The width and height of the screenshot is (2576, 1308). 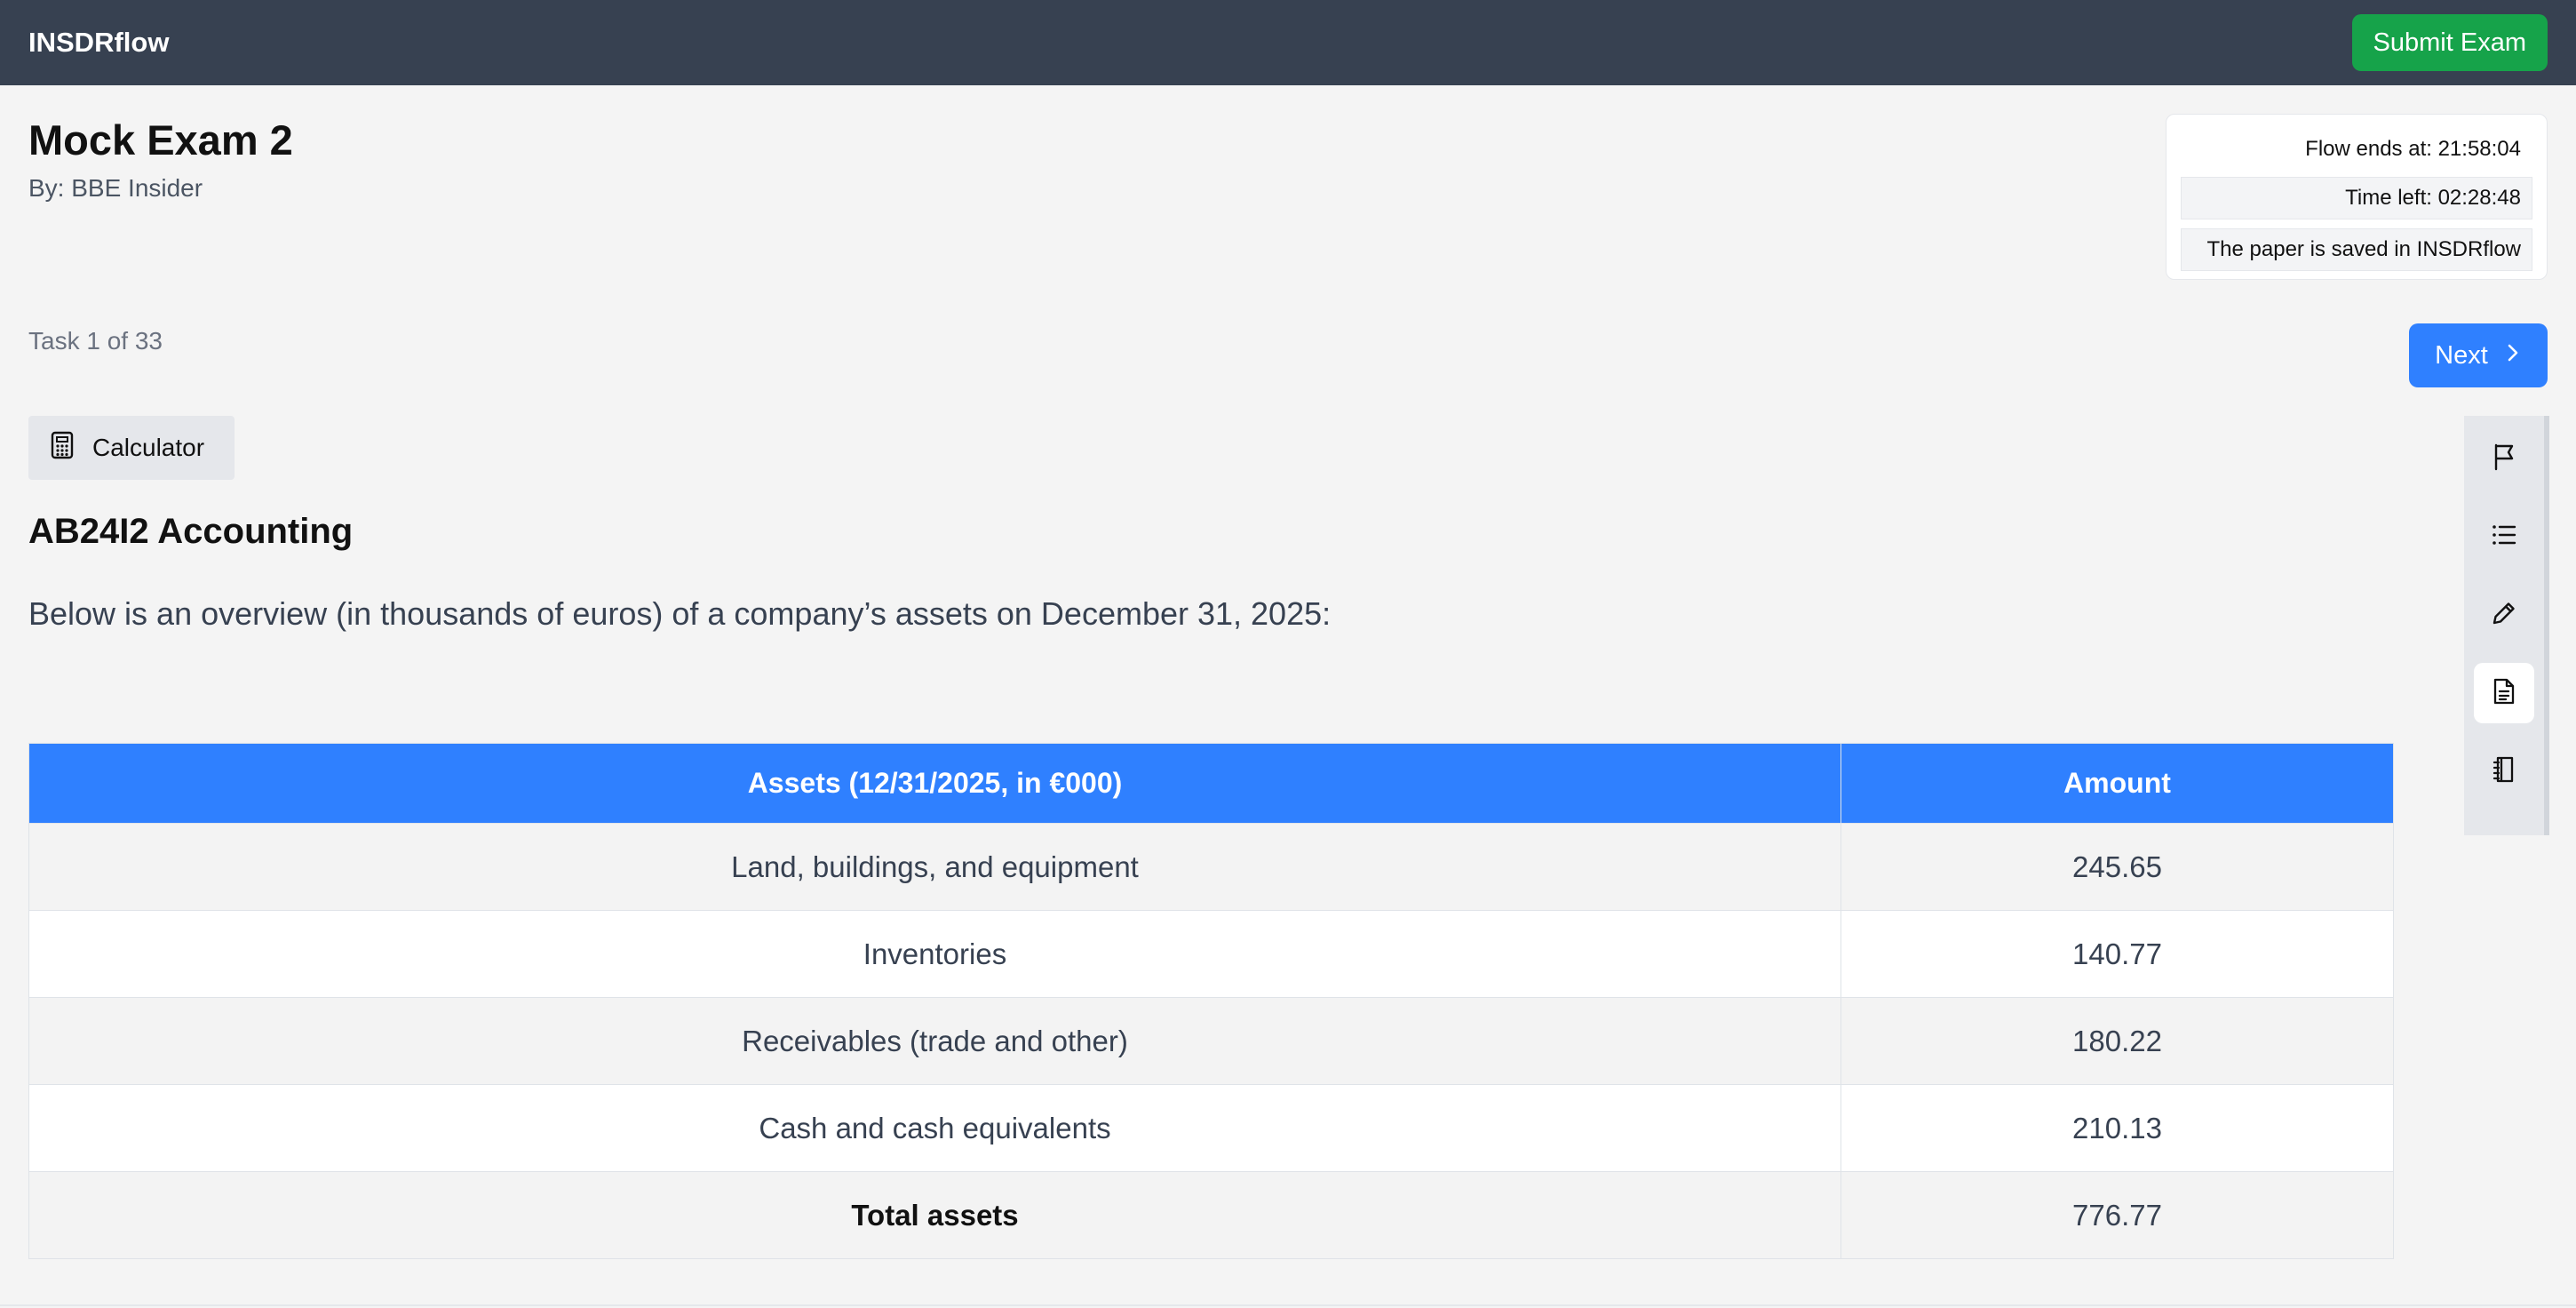 I want to click on bottom-divider, so click(x=1288, y=1305).